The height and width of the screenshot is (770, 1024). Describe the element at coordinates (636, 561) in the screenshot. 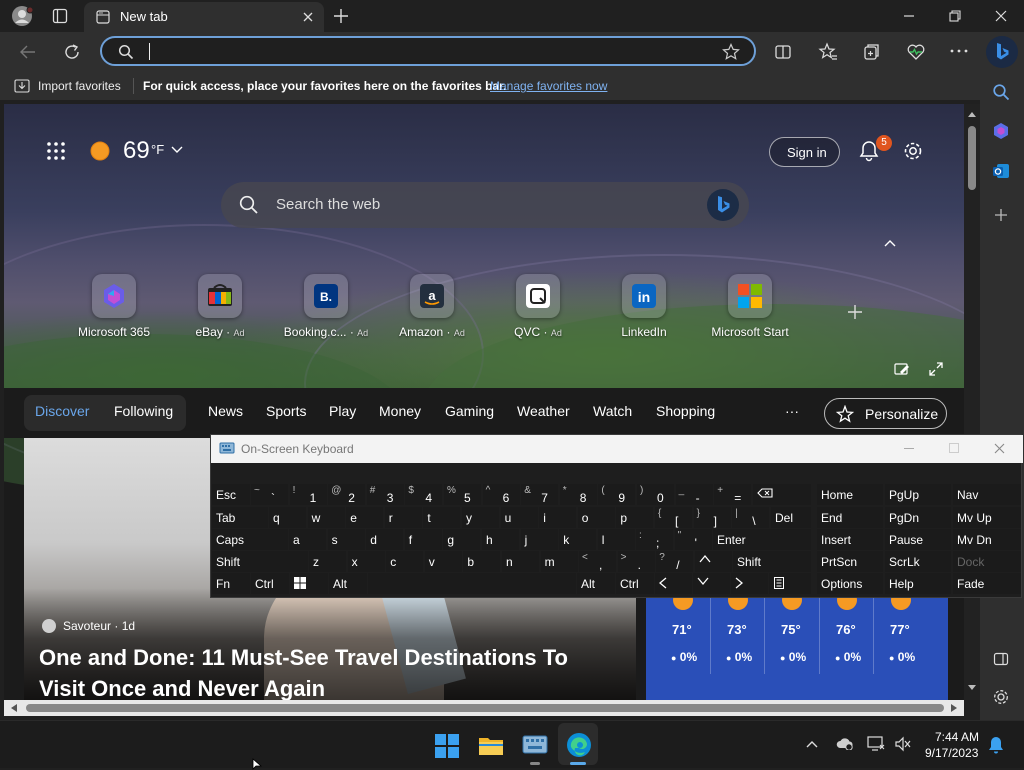

I see `key-symbol: >.` at that location.